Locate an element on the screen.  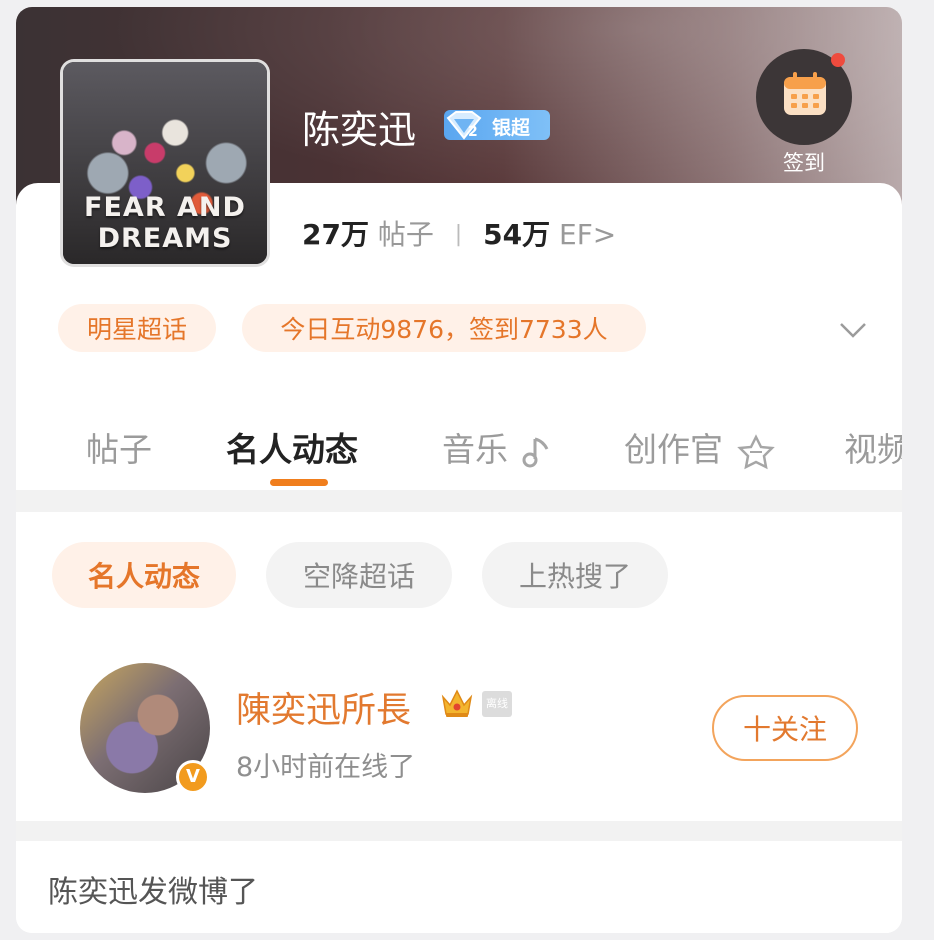
subtab-trending: 上热搜了 is located at coordinates (575, 575).